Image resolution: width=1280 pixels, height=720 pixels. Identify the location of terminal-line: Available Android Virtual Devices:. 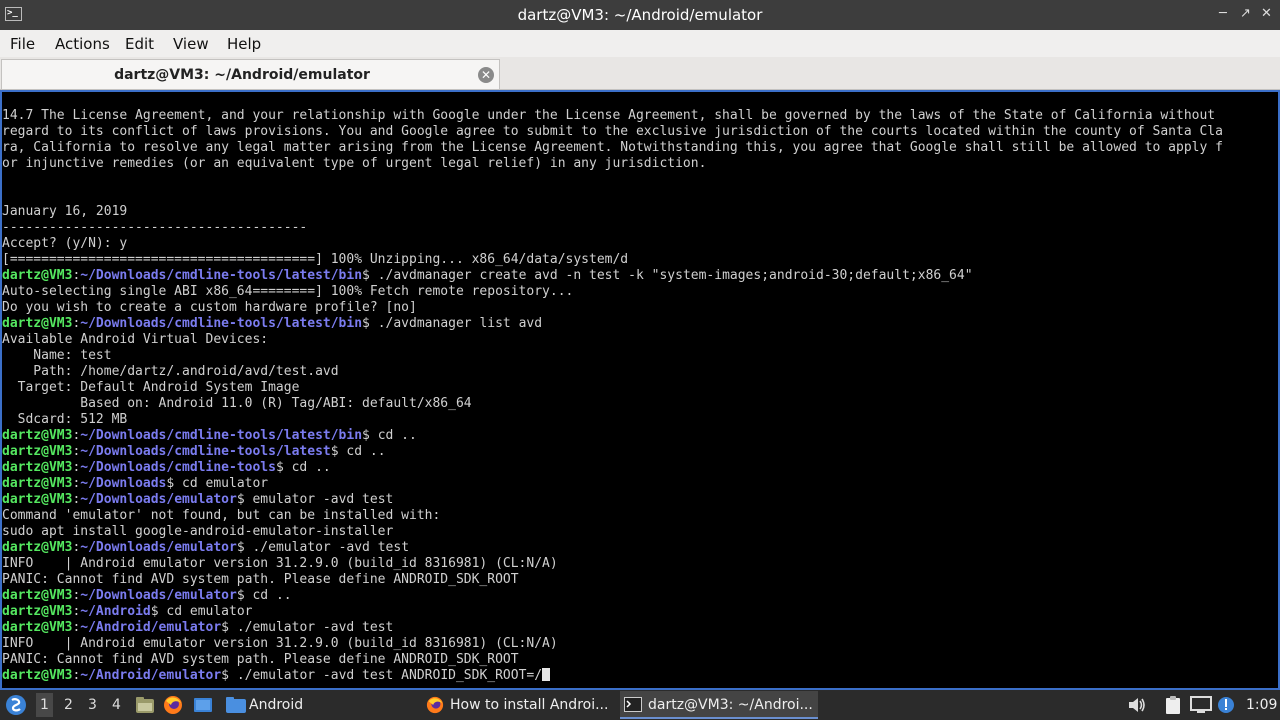
(135, 339).